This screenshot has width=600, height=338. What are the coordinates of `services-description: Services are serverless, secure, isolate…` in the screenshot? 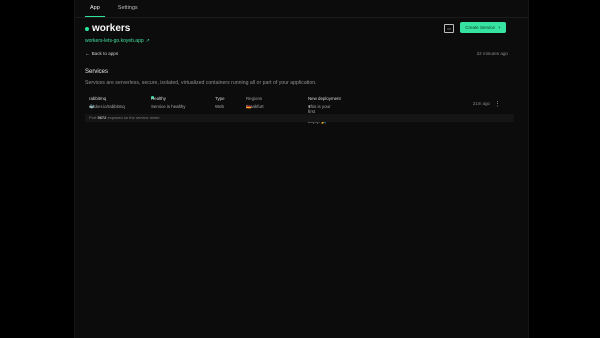 It's located at (201, 83).